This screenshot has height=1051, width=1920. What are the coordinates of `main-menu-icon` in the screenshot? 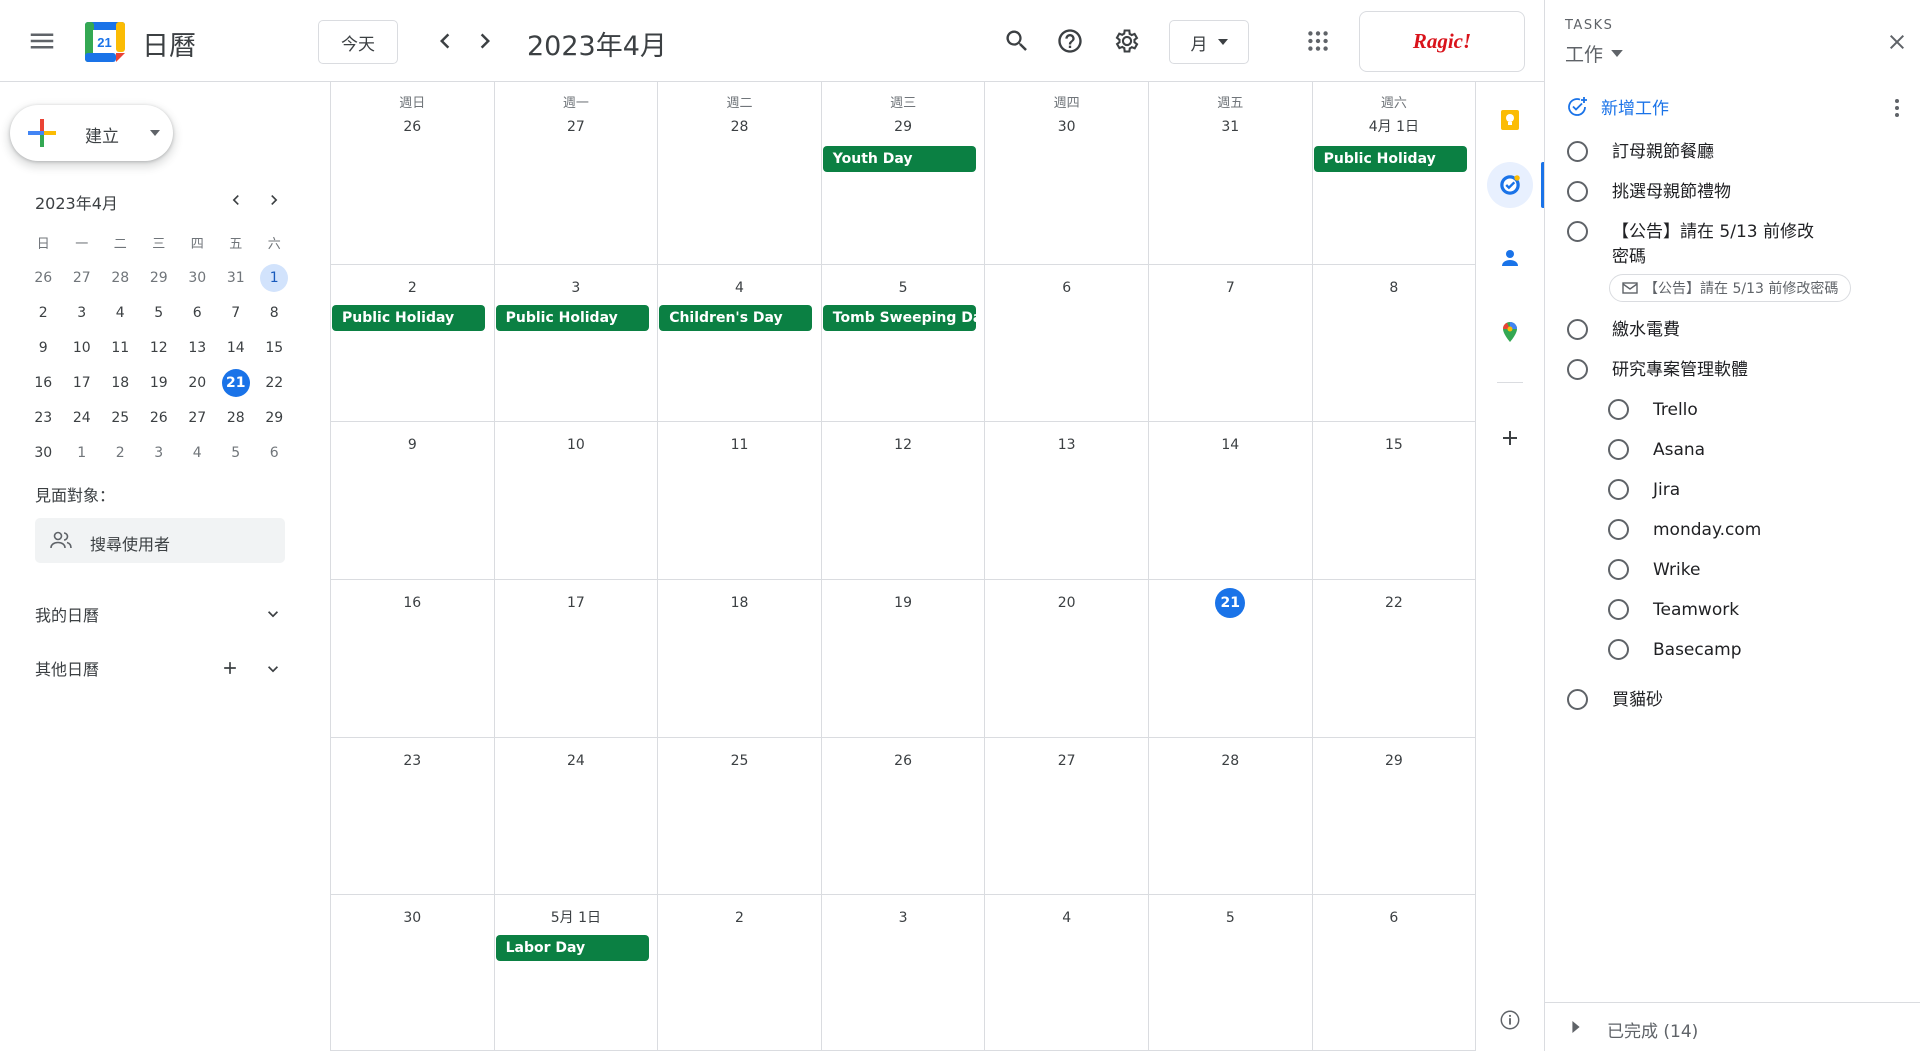 It's located at (42, 41).